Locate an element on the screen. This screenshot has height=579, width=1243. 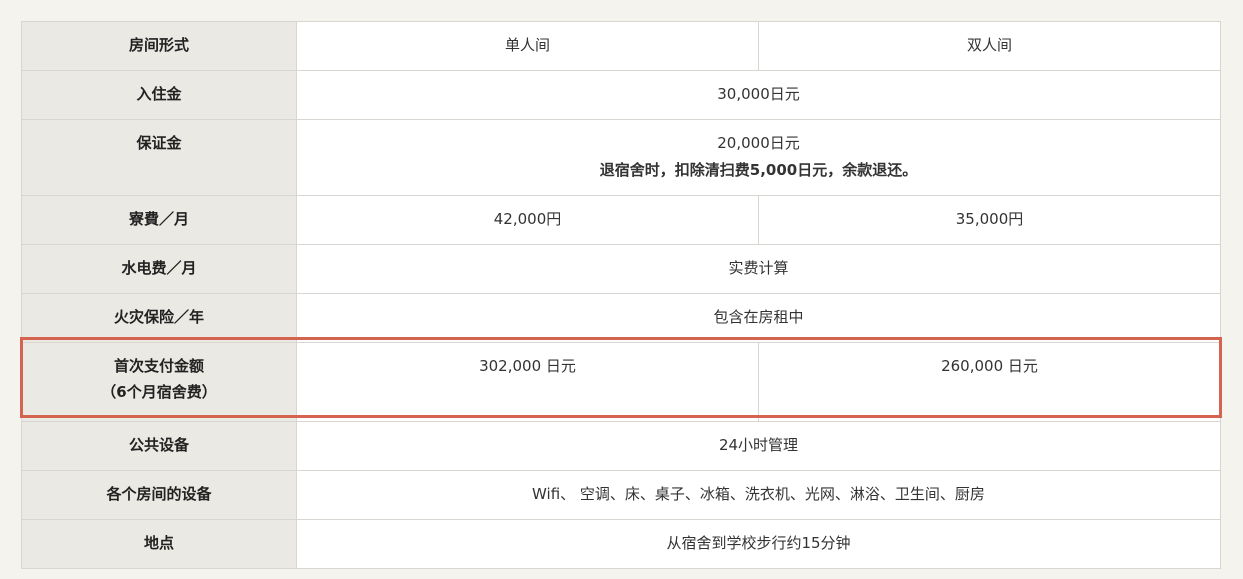
table-row: 水电费／月 实费计算 is located at coordinates (621, 269).